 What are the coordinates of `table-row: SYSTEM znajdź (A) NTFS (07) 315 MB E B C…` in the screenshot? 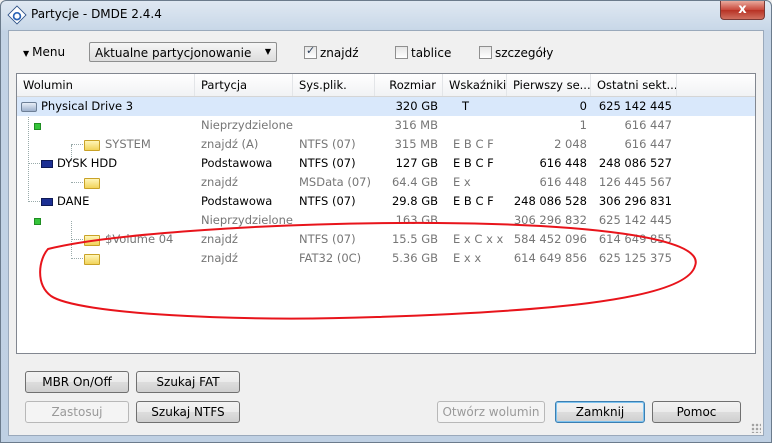 It's located at (386, 144).